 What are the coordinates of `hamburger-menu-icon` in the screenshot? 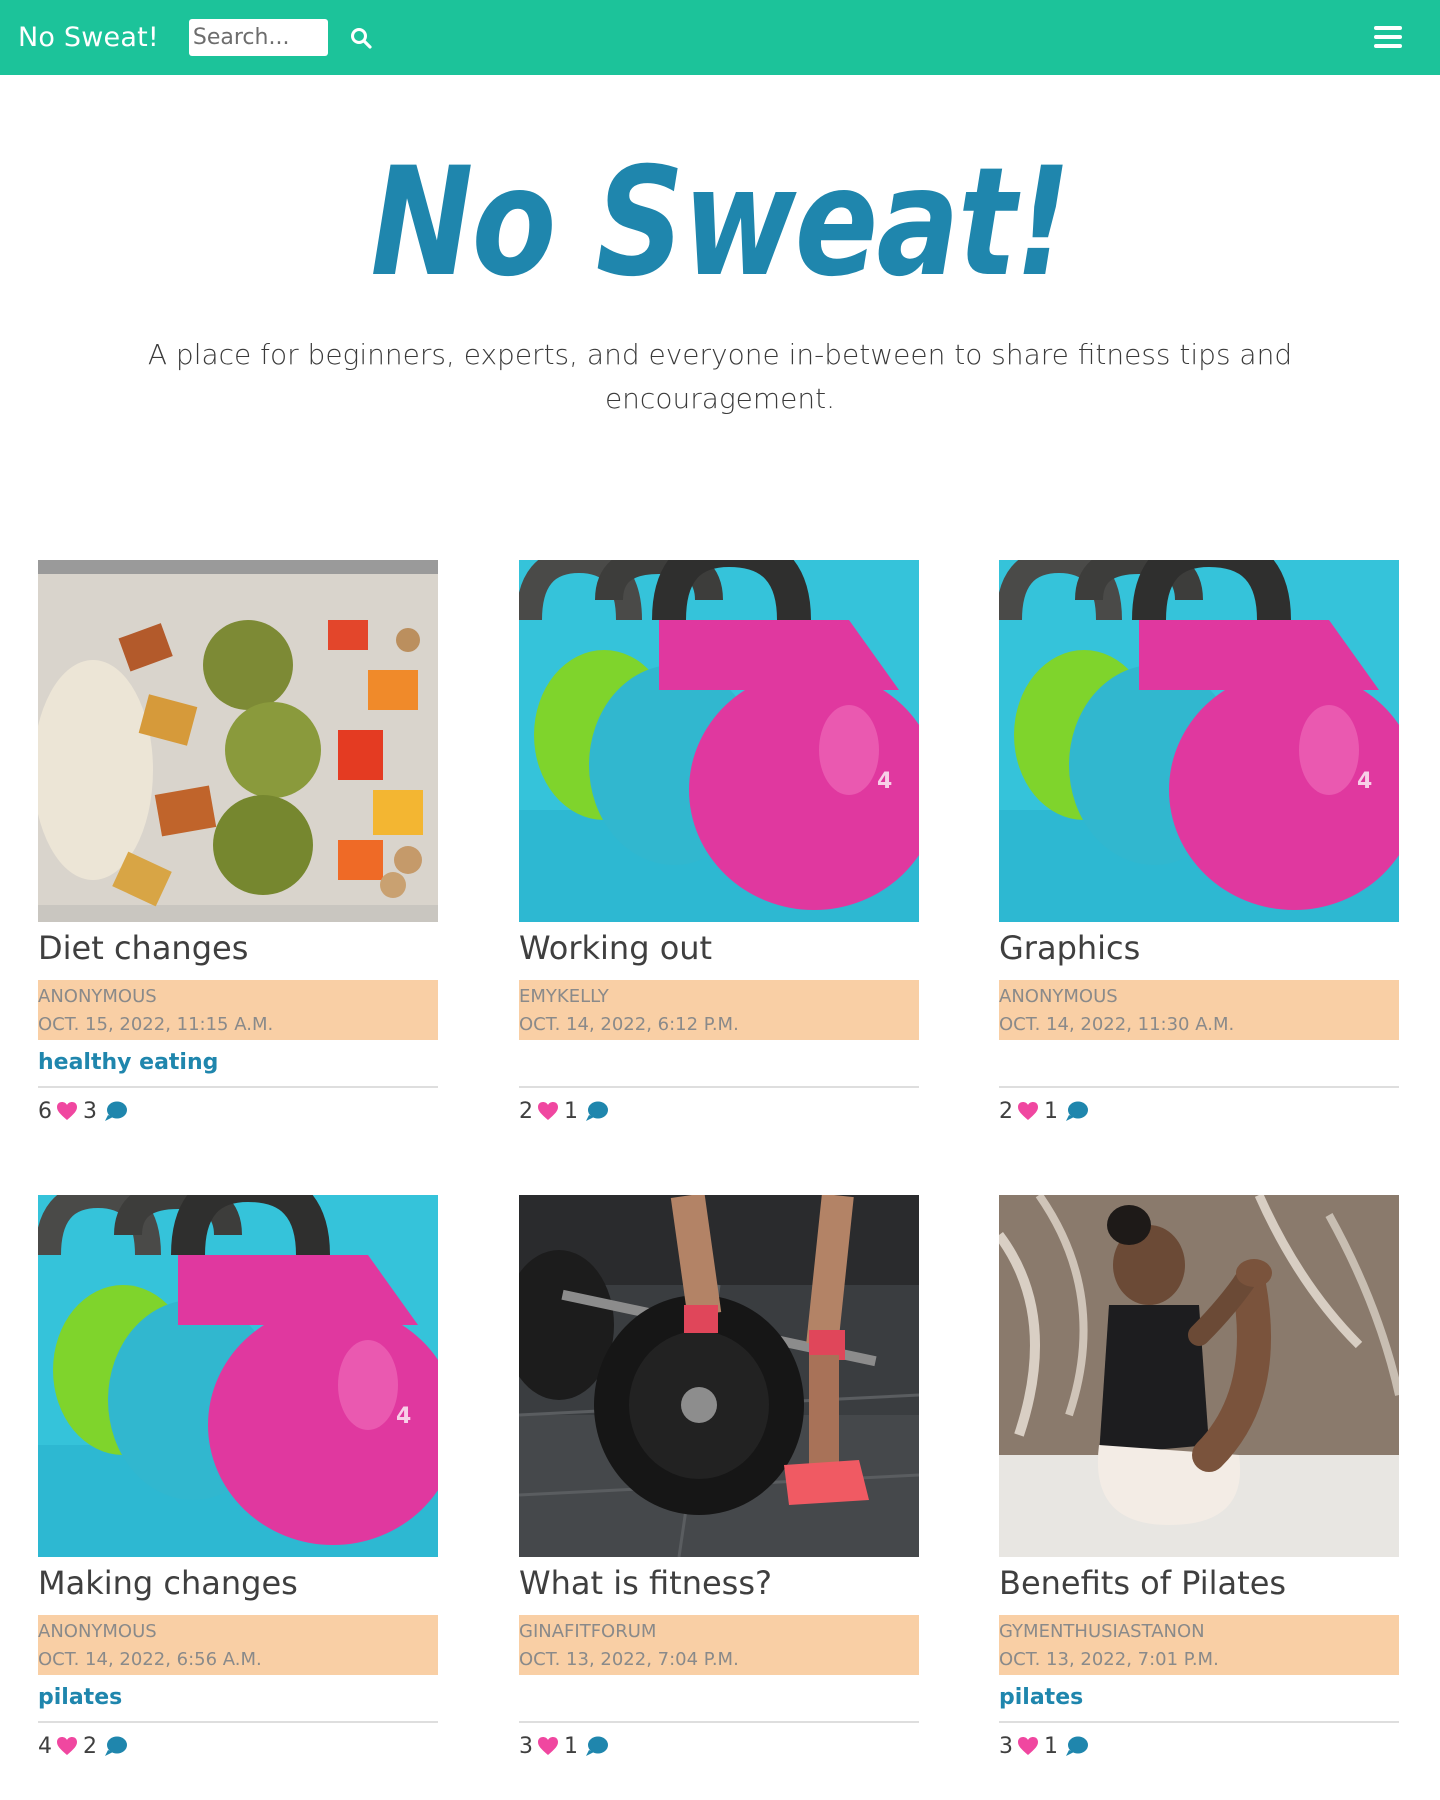 It's located at (1388, 37).